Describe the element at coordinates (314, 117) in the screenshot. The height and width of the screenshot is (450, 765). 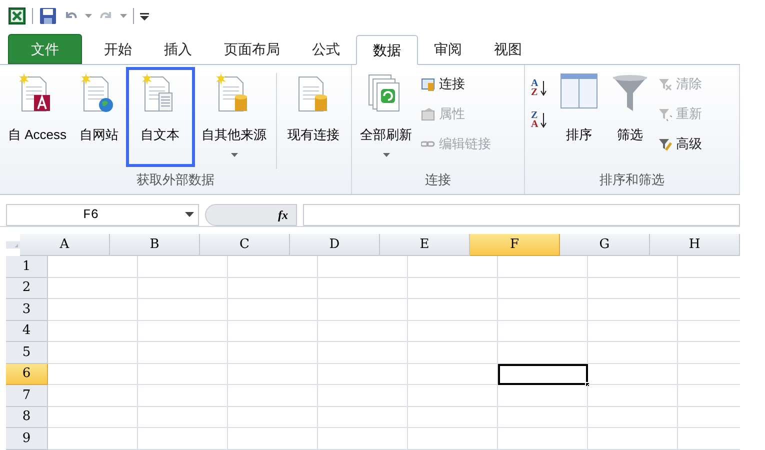
I see `ribbon-button: 现有连接` at that location.